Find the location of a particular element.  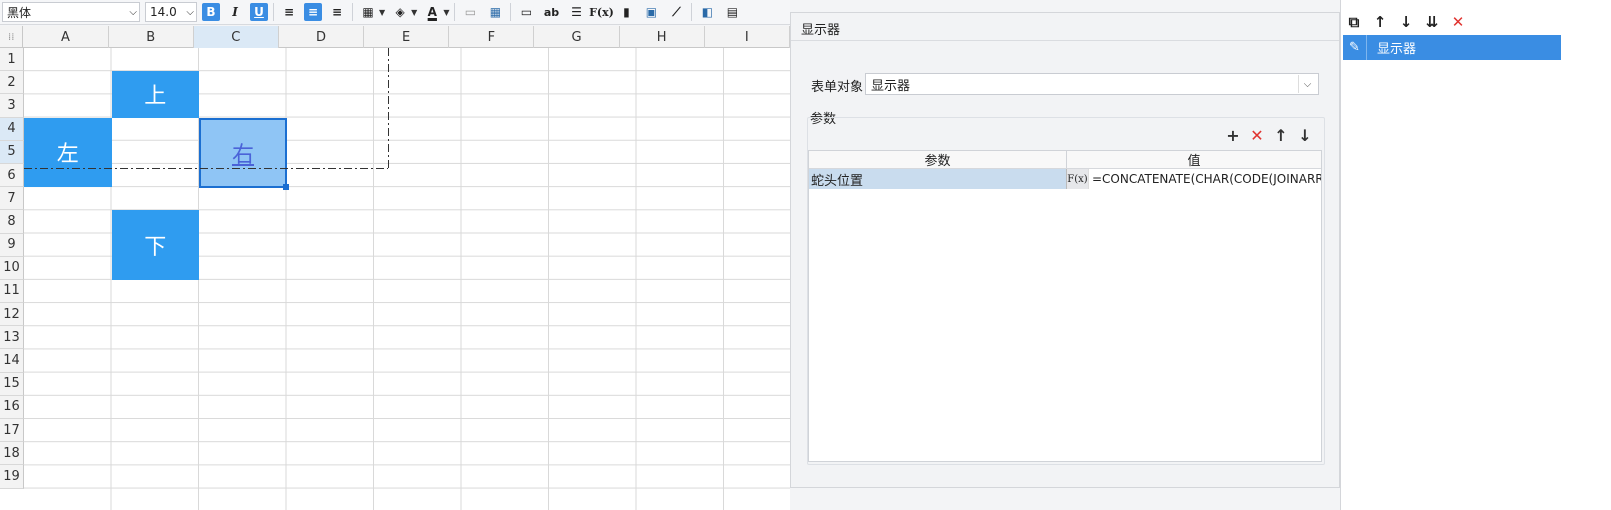

font-color-icon: A is located at coordinates (432, 12).